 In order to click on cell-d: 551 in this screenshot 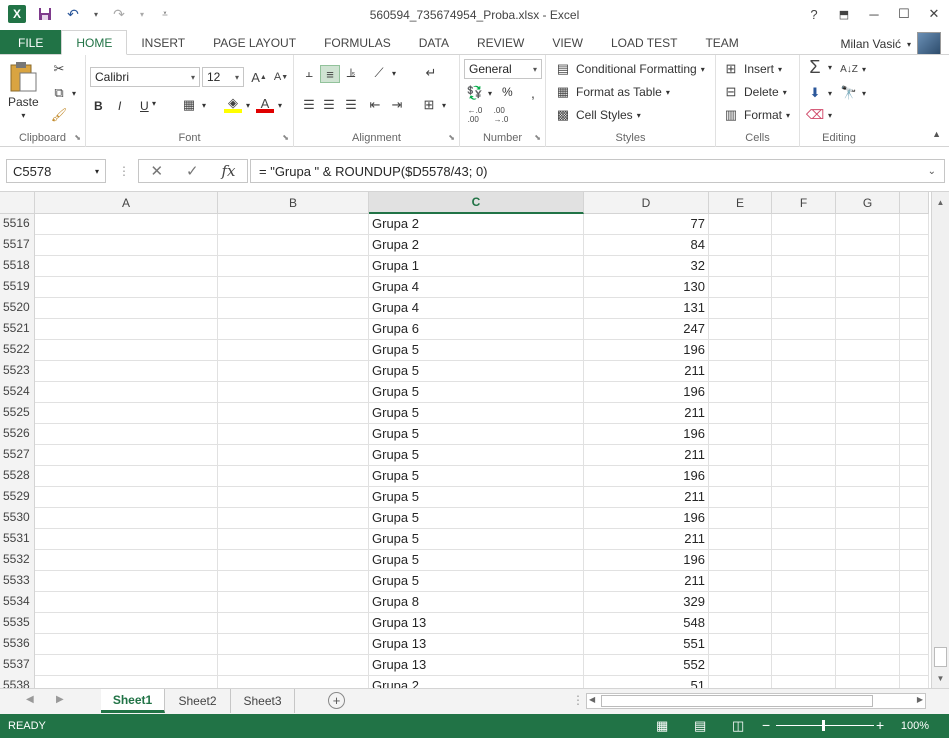, I will do `click(646, 644)`.